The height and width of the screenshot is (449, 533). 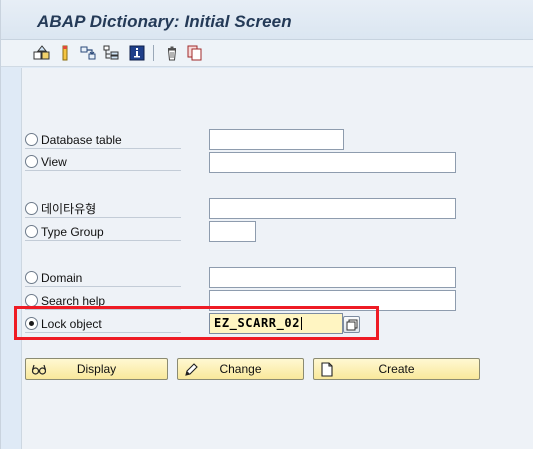 What do you see at coordinates (103, 209) in the screenshot?
I see `option-row-data-type: 데이타유형` at bounding box center [103, 209].